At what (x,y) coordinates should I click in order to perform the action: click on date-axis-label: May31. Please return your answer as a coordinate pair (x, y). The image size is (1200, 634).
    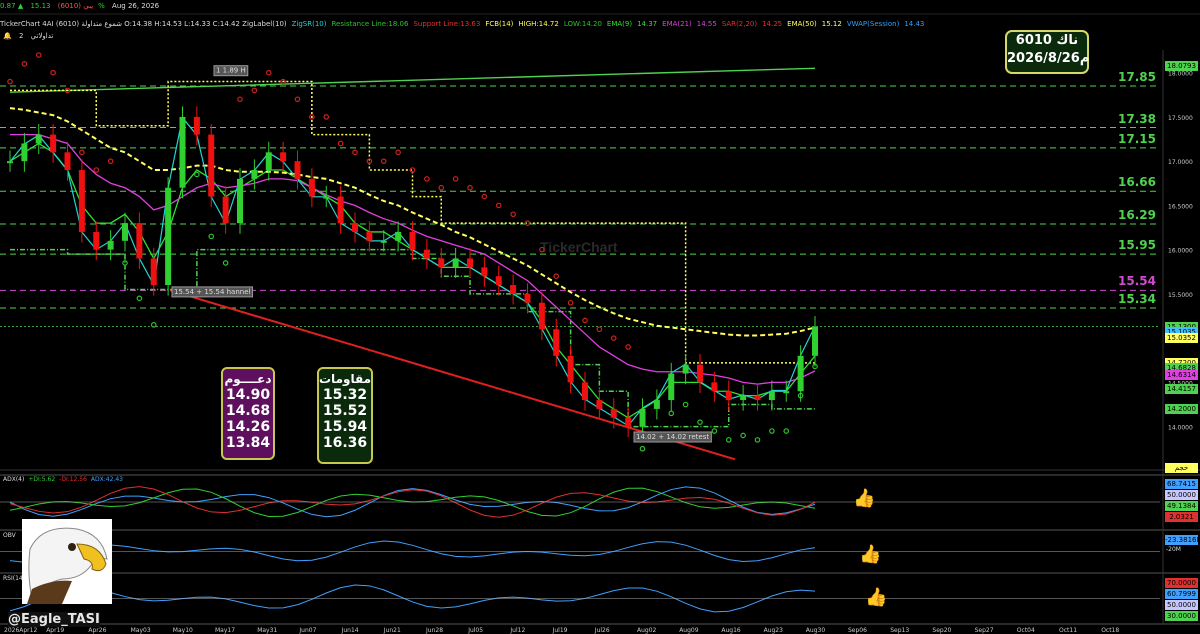
    Looking at the image, I should click on (267, 630).